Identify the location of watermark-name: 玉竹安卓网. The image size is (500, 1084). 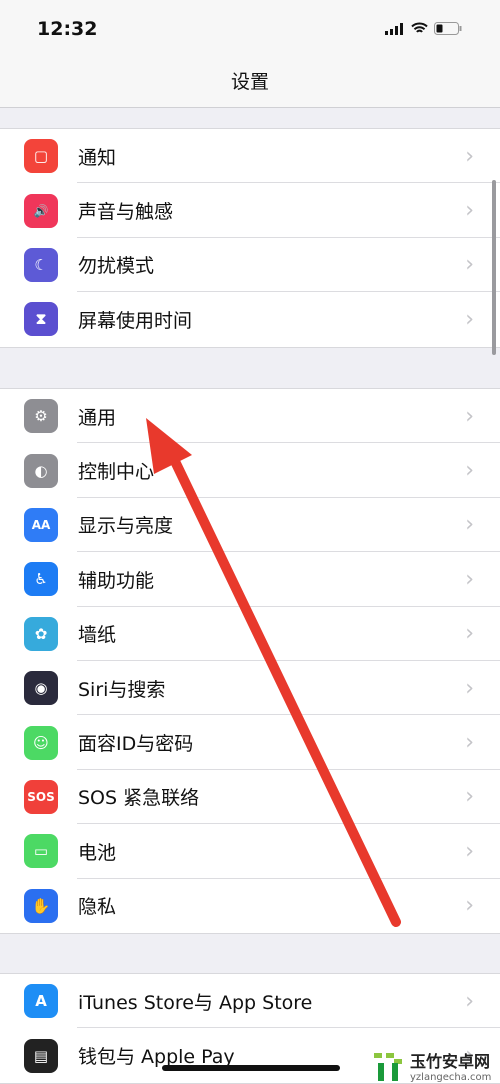
(450, 1061).